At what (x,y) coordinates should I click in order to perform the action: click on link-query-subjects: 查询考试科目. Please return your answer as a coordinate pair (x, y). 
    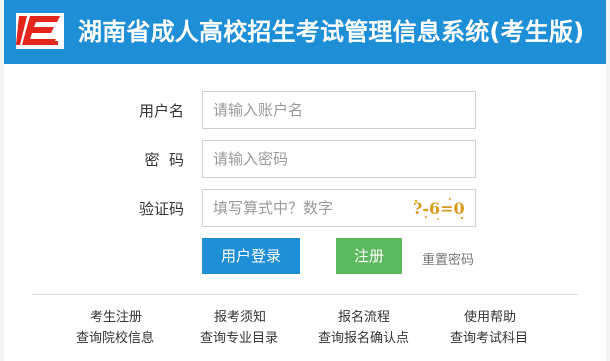
    Looking at the image, I should click on (489, 336).